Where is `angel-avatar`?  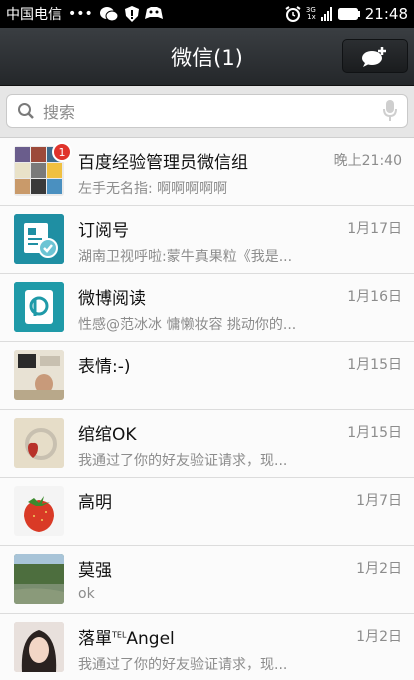 angel-avatar is located at coordinates (39, 647).